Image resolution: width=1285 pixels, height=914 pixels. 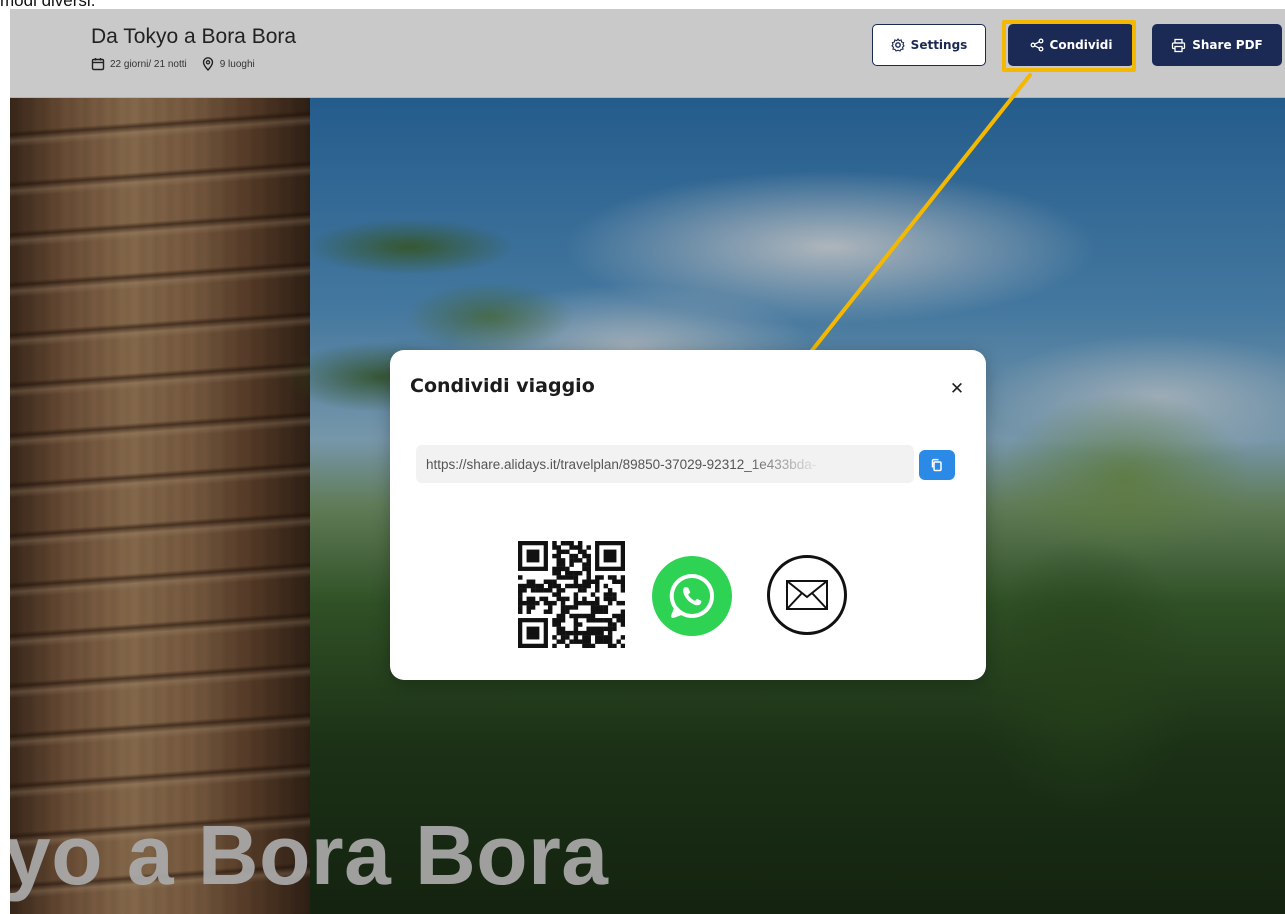 What do you see at coordinates (98, 64) in the screenshot?
I see `calendar-icon` at bounding box center [98, 64].